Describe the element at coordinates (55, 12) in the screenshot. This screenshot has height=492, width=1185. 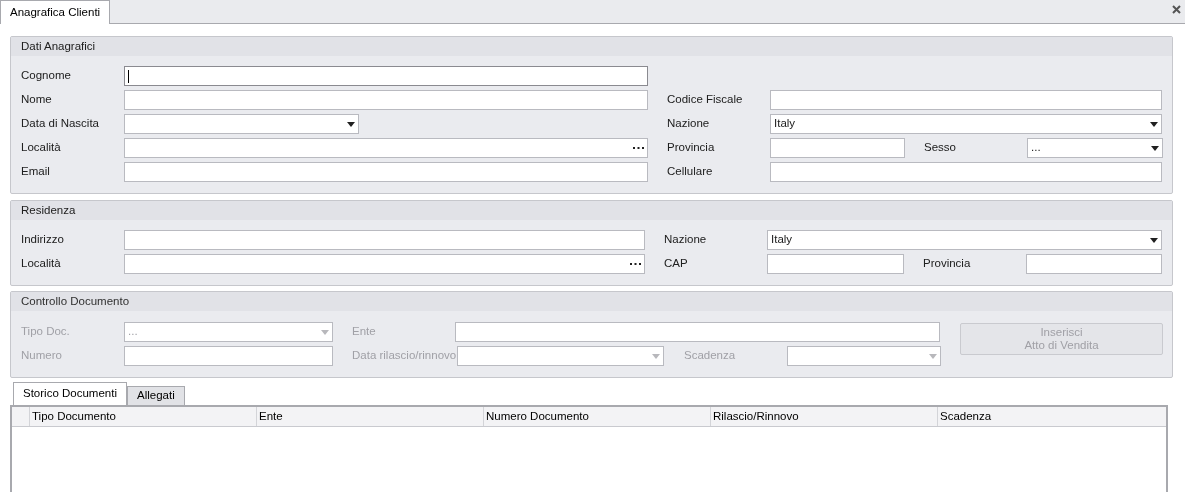
I see `document-tab: Anagrafica Clienti` at that location.